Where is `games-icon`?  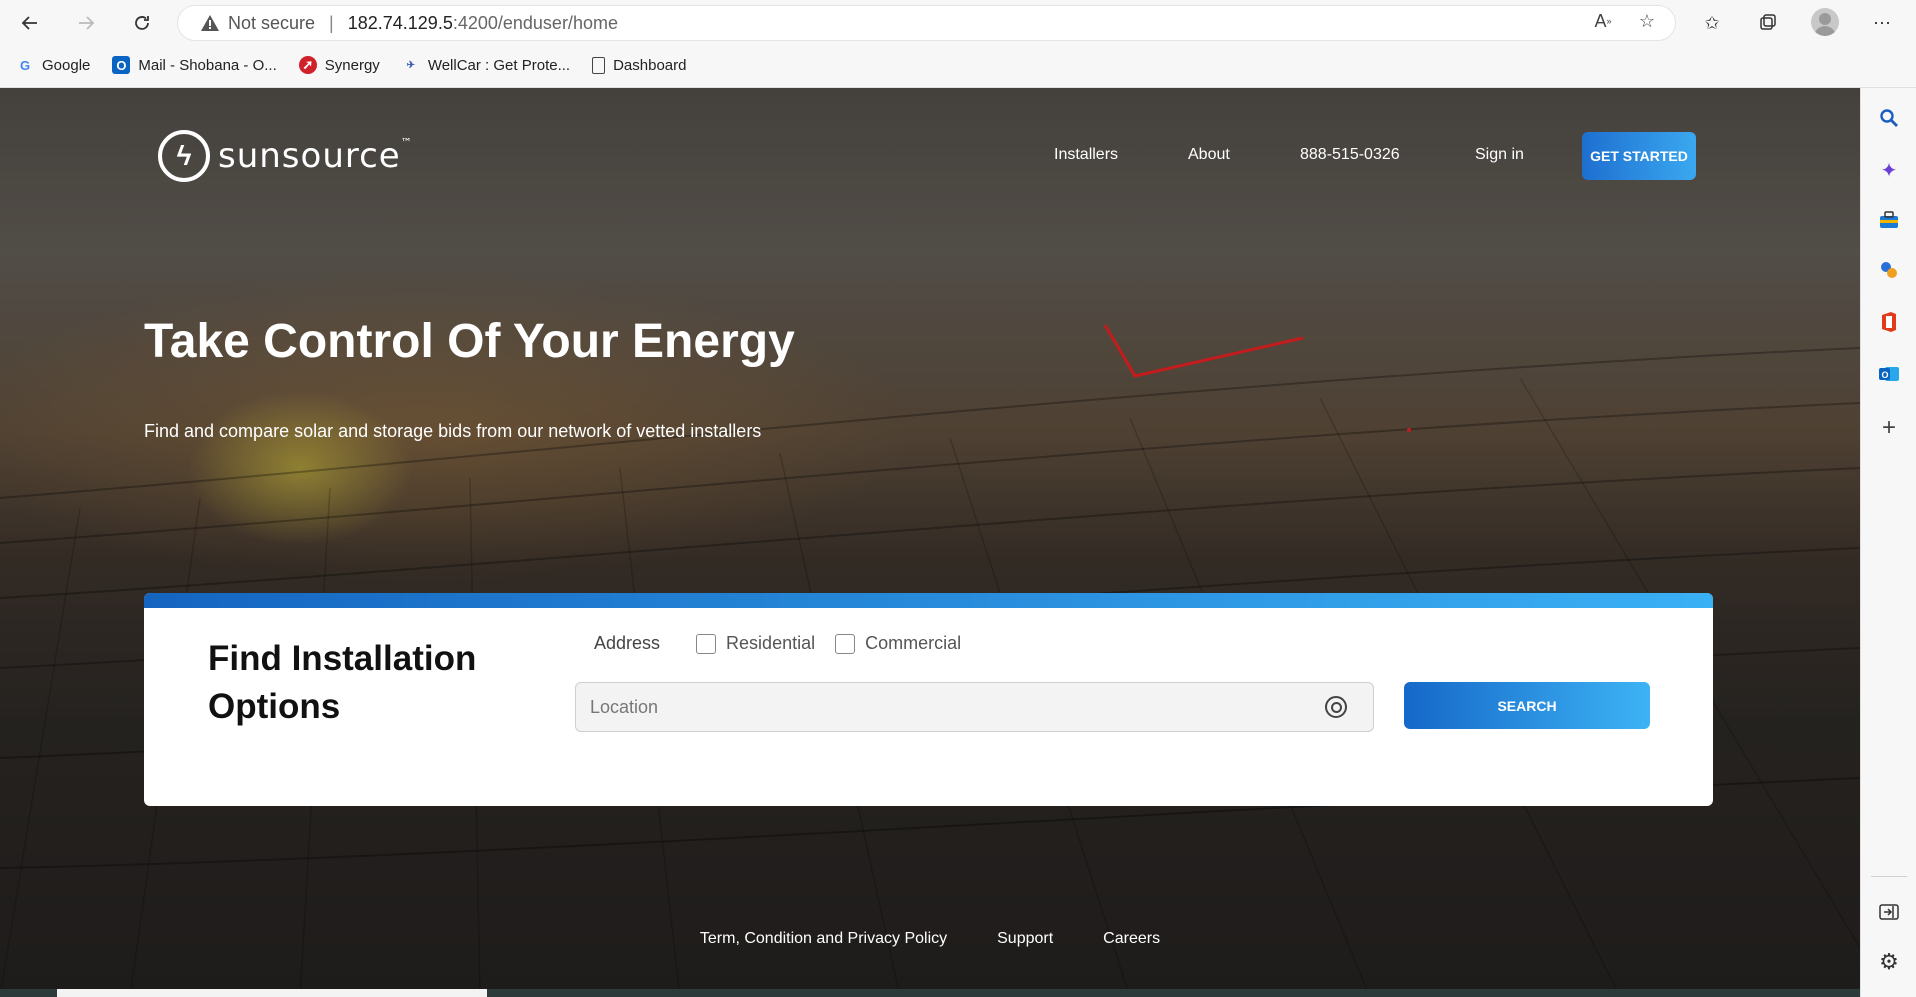
games-icon is located at coordinates (1889, 270).